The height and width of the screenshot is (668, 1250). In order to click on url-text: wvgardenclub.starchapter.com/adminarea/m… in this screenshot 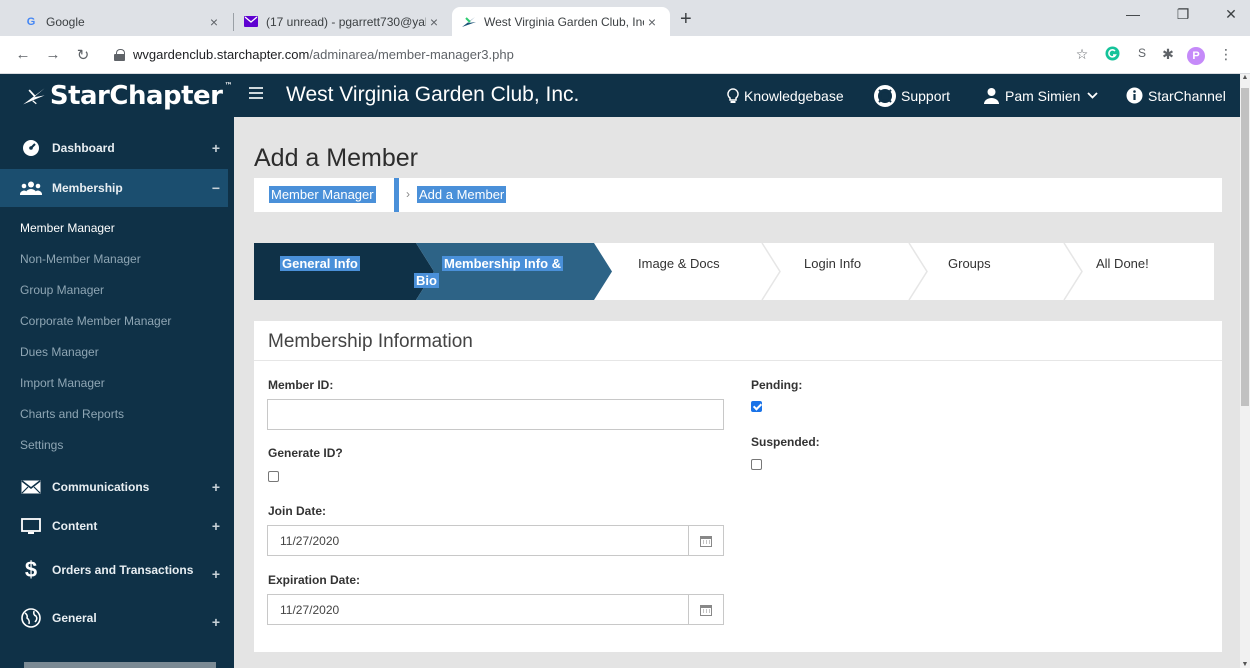, I will do `click(323, 54)`.